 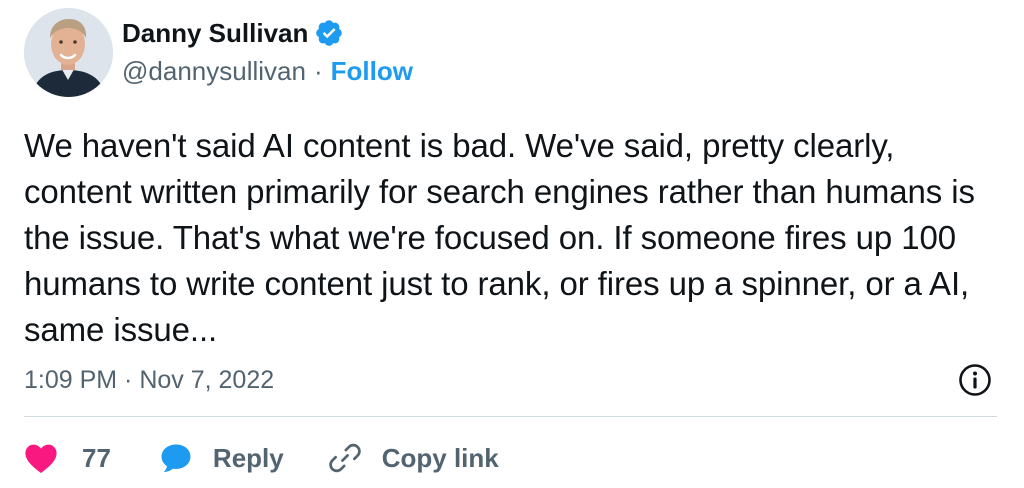 What do you see at coordinates (215, 33) in the screenshot?
I see `author-name: Danny Sullivan` at bounding box center [215, 33].